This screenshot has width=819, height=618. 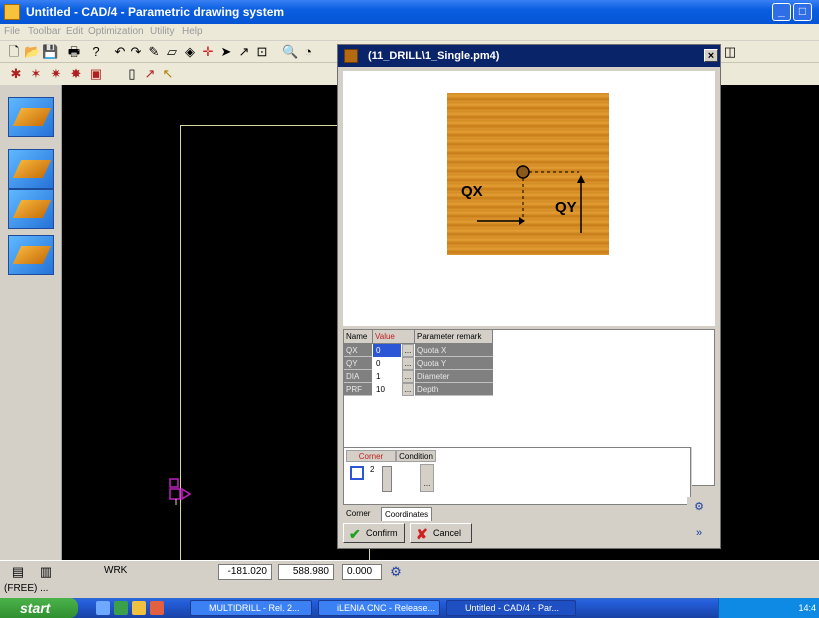 What do you see at coordinates (39, 608) in the screenshot?
I see `start-button: start` at bounding box center [39, 608].